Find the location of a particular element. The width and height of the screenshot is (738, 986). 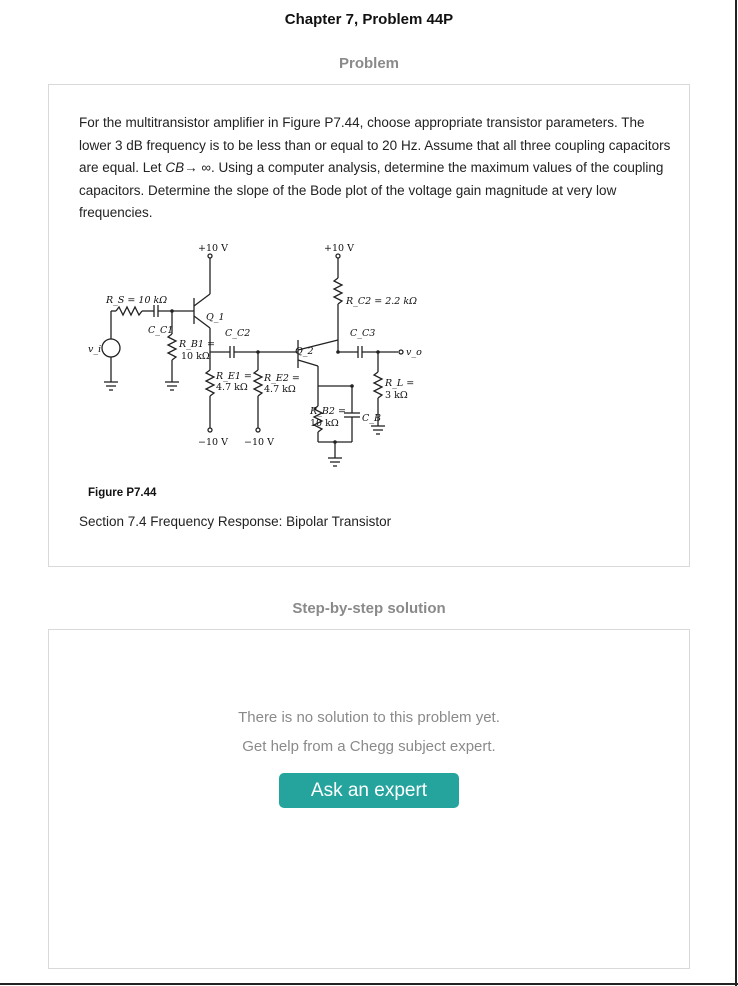

re2-label-line1: R_E2 = is located at coordinates (281, 378).